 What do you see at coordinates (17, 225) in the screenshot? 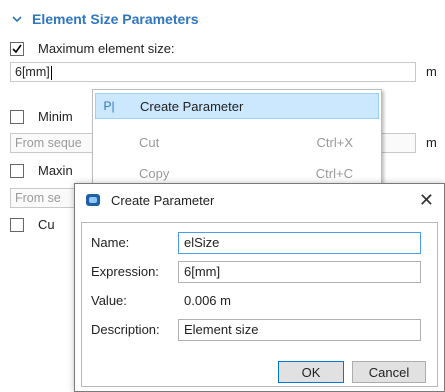
I see `curvature-checkbox` at bounding box center [17, 225].